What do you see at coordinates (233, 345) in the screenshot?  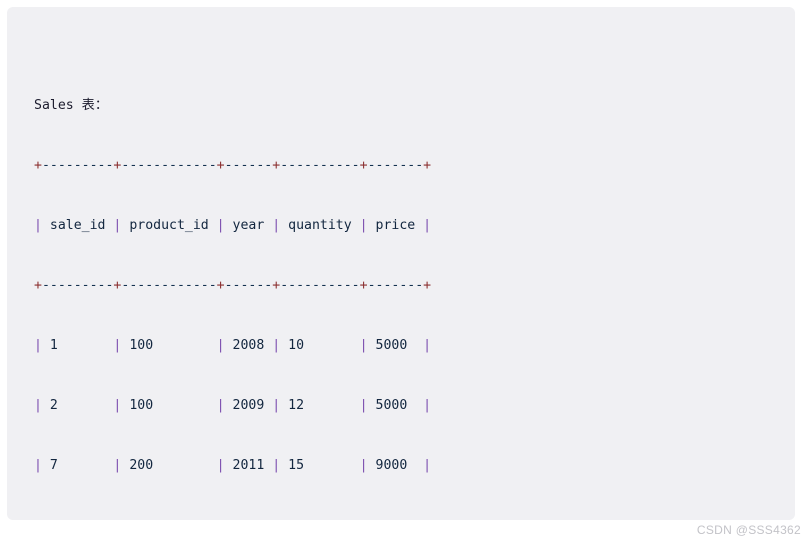 I see `table-row: | 1 | 100 | 2008 | 10 | 5000 |` at bounding box center [233, 345].